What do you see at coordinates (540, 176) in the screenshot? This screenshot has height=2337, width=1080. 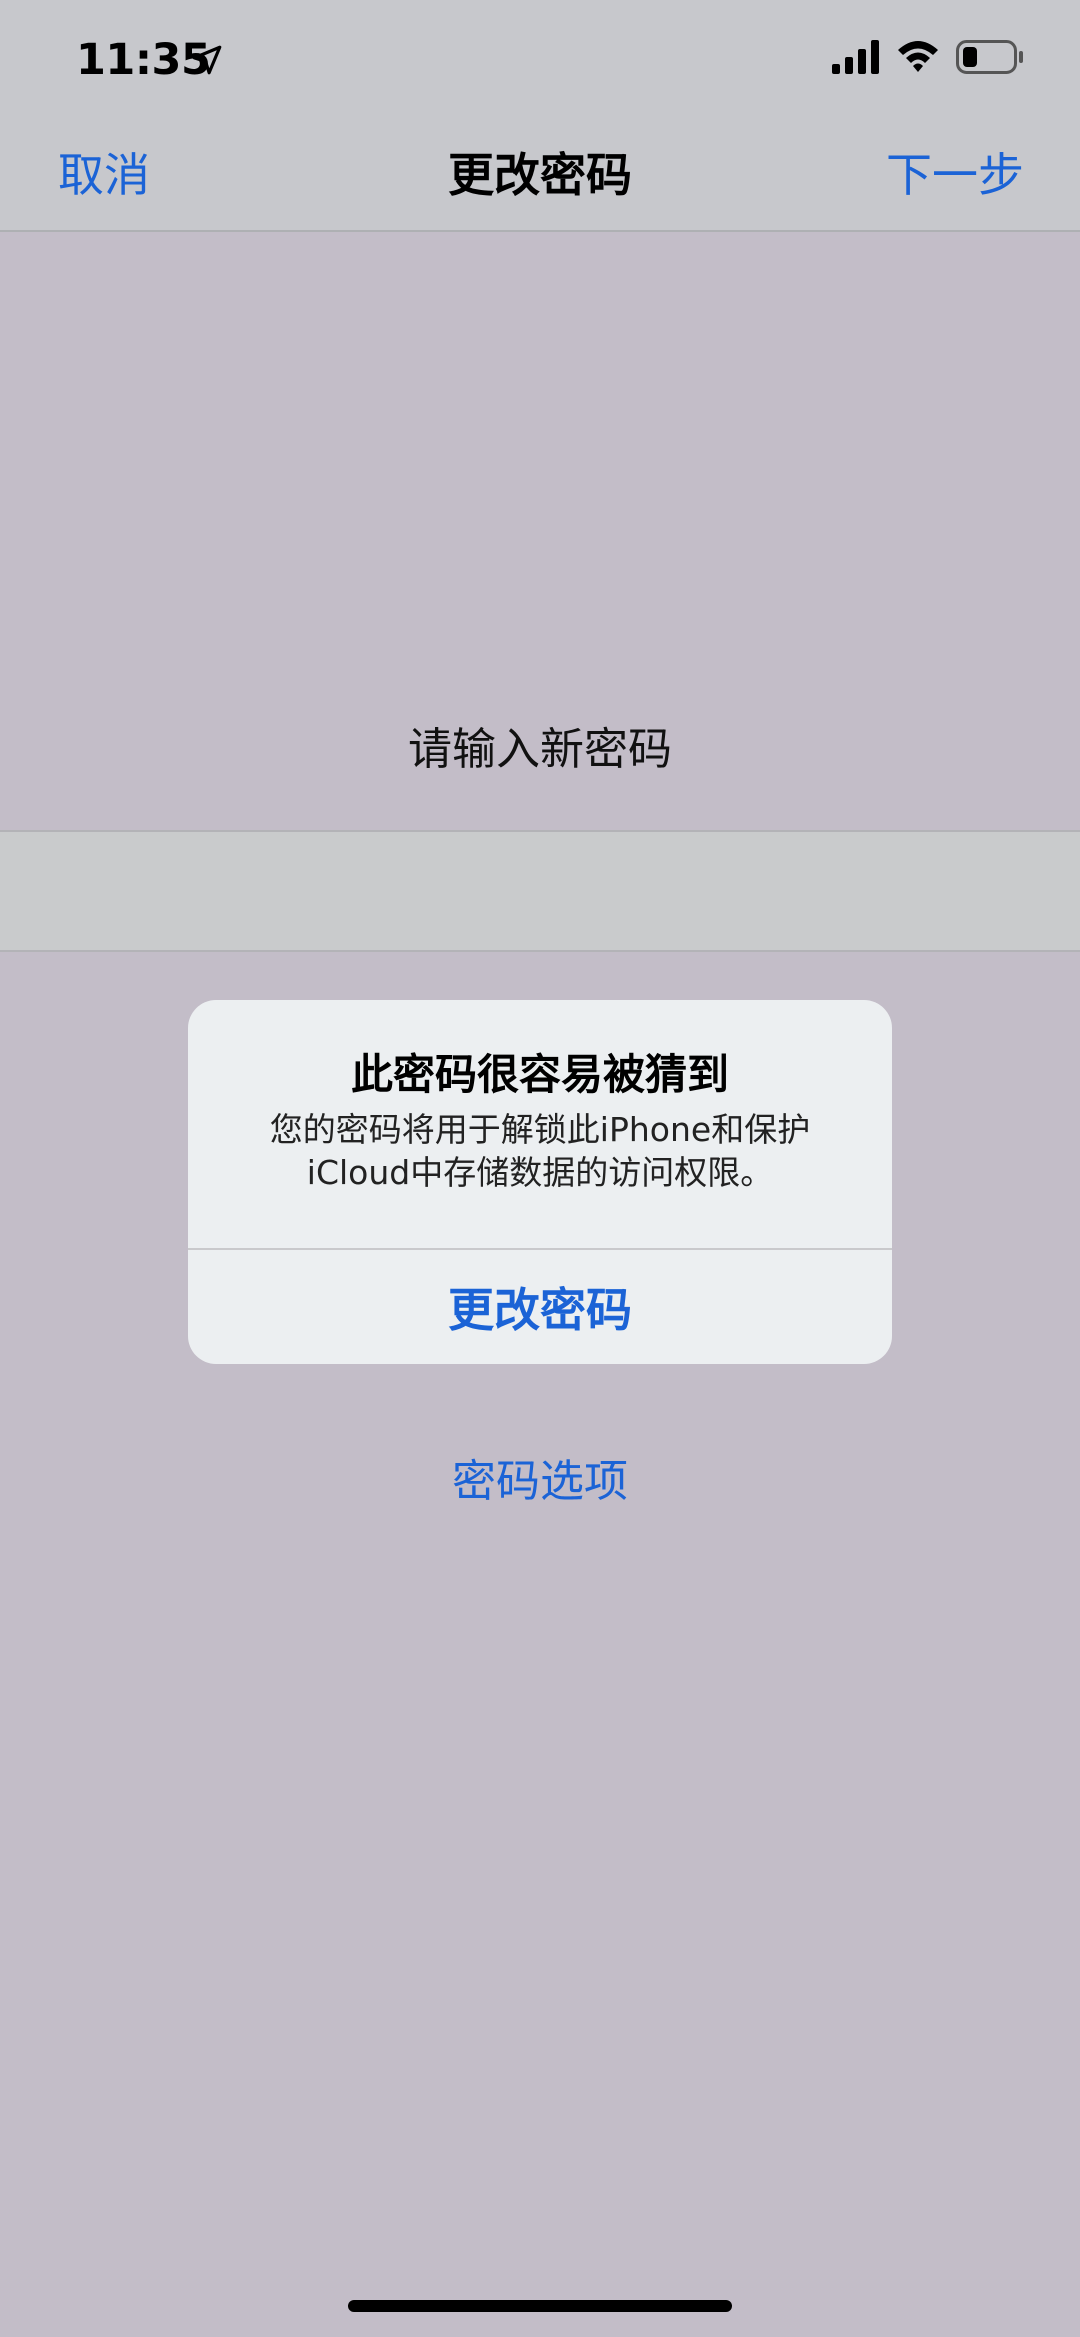 I see `navigation-bar: 取消 更改密码 下一步` at bounding box center [540, 176].